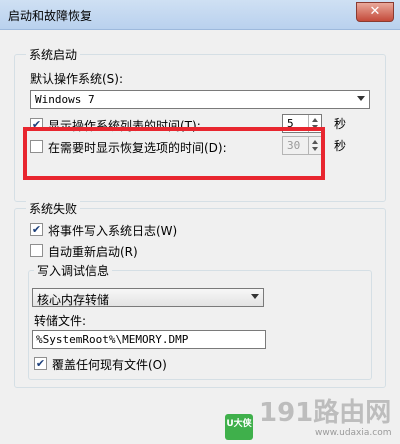  I want to click on overwrite-label: 覆盖任何现有文件(O), so click(109, 365).